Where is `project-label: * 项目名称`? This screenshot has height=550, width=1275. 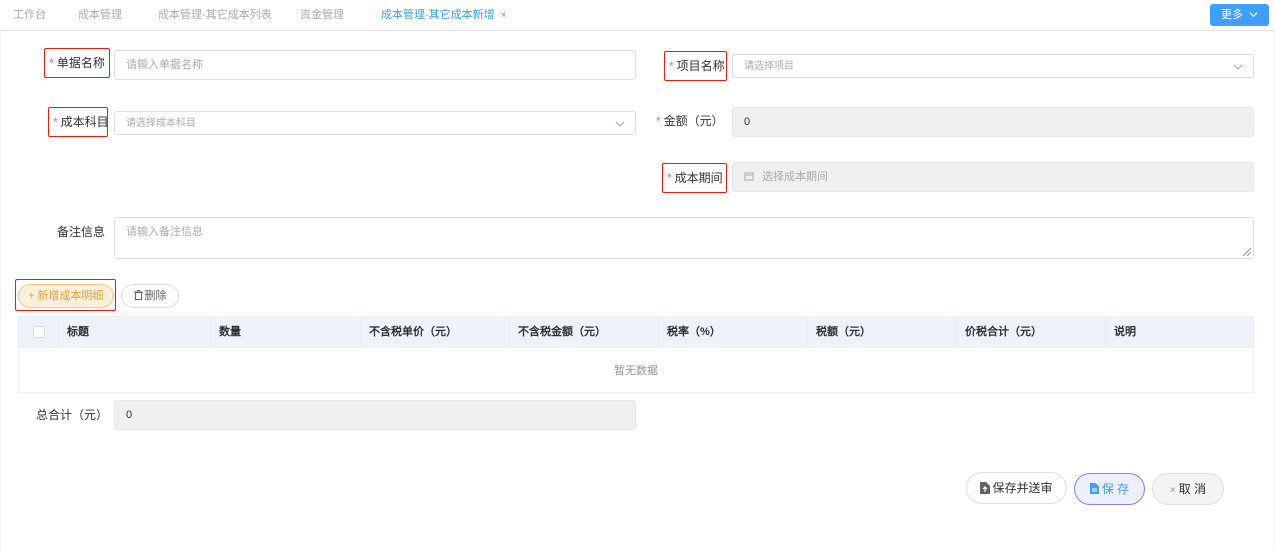 project-label: * 项目名称 is located at coordinates (695, 66).